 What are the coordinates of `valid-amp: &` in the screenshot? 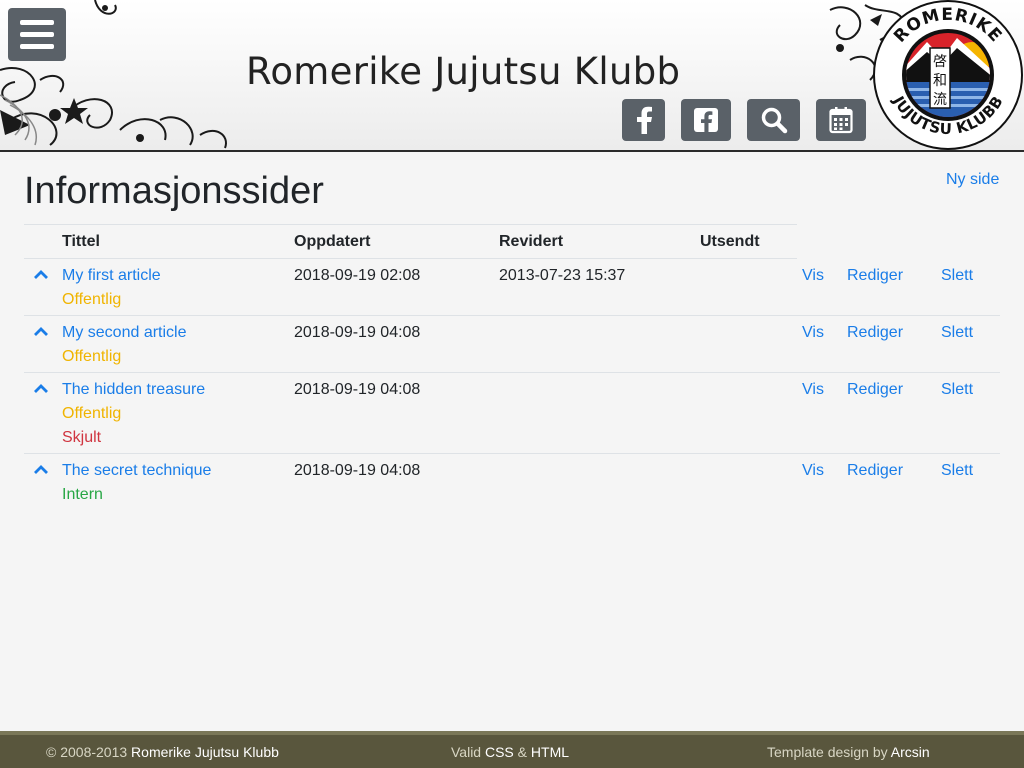 It's located at (522, 752).